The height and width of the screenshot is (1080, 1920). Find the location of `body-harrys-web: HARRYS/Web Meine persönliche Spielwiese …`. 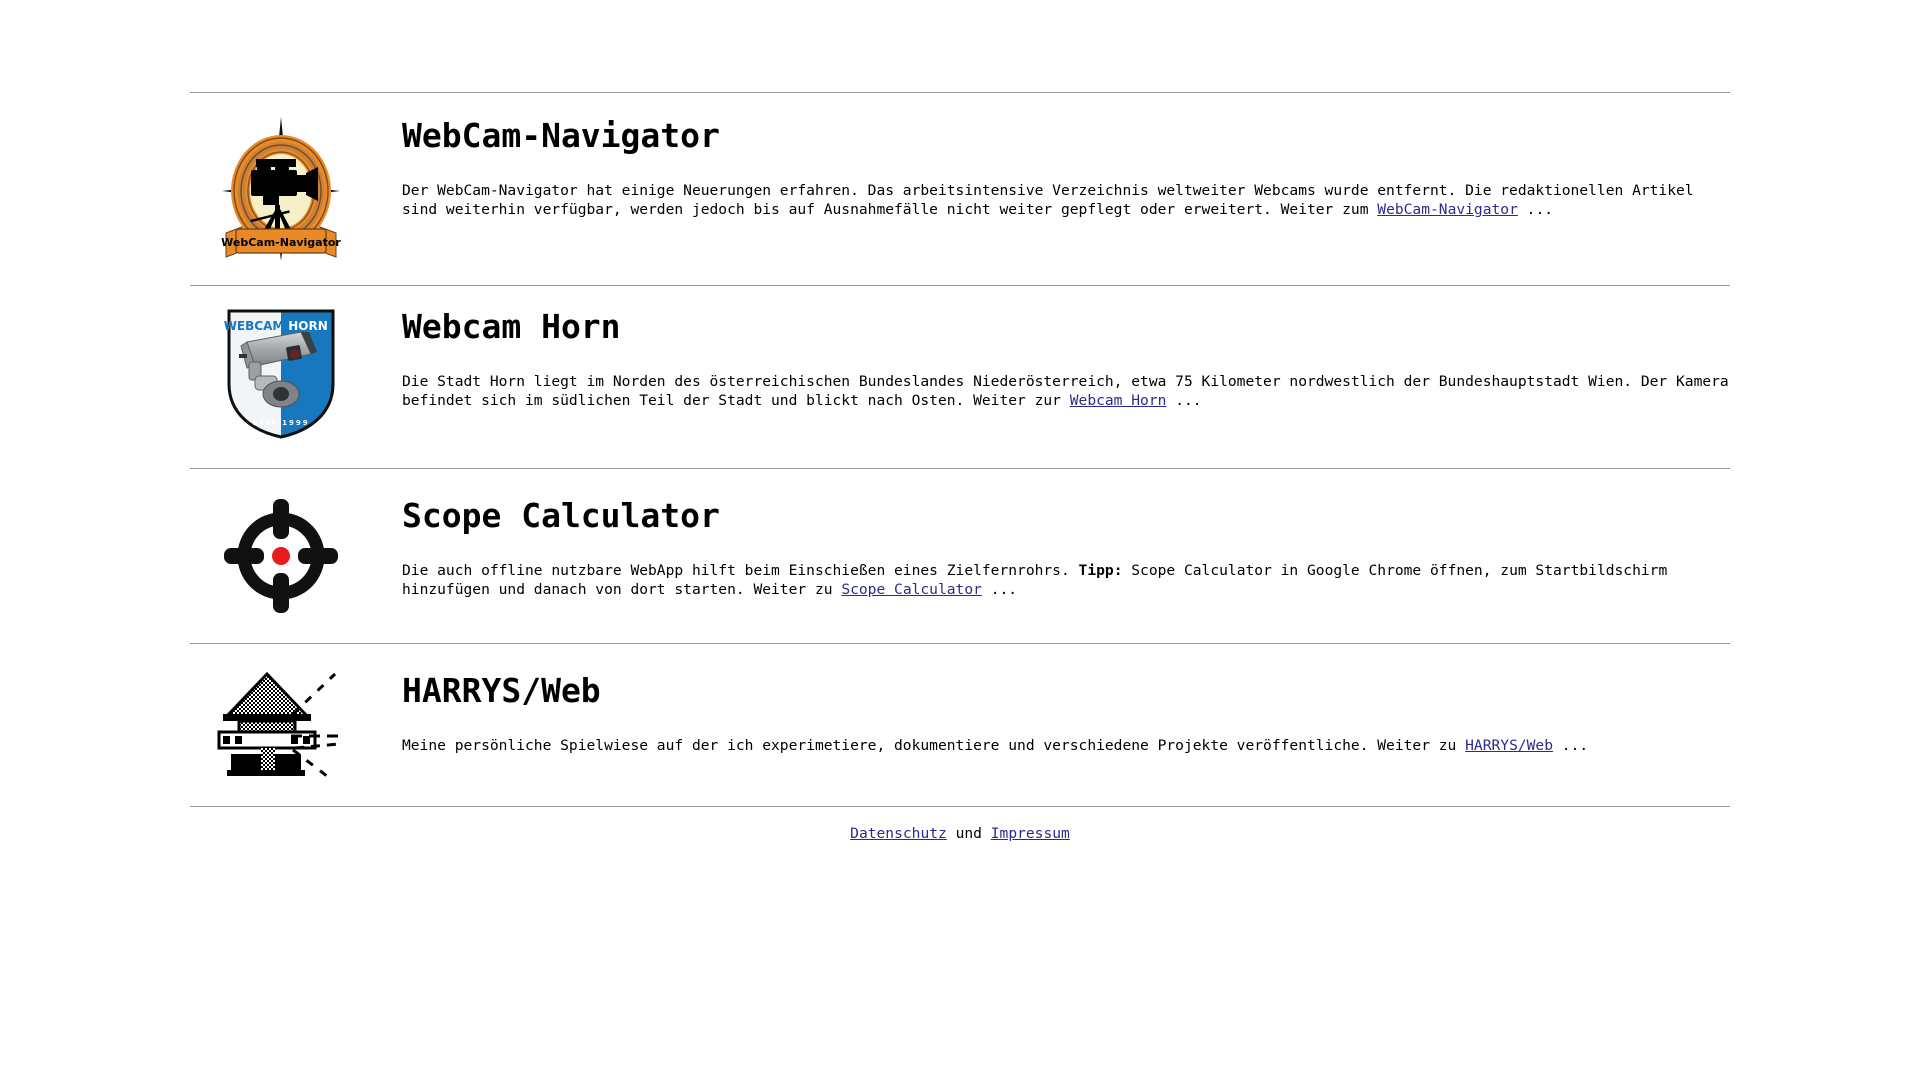

body-harrys-web: HARRYS/Web Meine persönliche Spielwiese … is located at coordinates (1051, 710).